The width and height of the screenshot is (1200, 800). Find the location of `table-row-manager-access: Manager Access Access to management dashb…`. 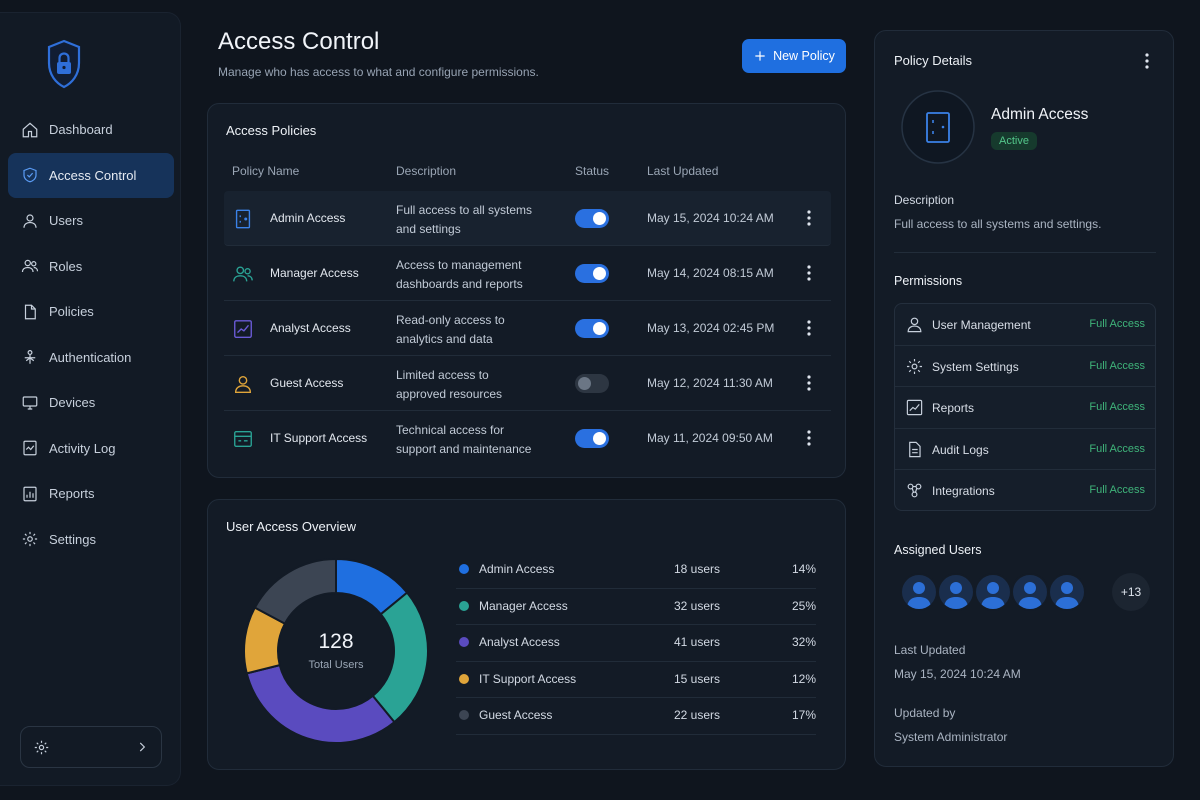

table-row-manager-access: Manager Access Access to management dashb… is located at coordinates (527, 273).